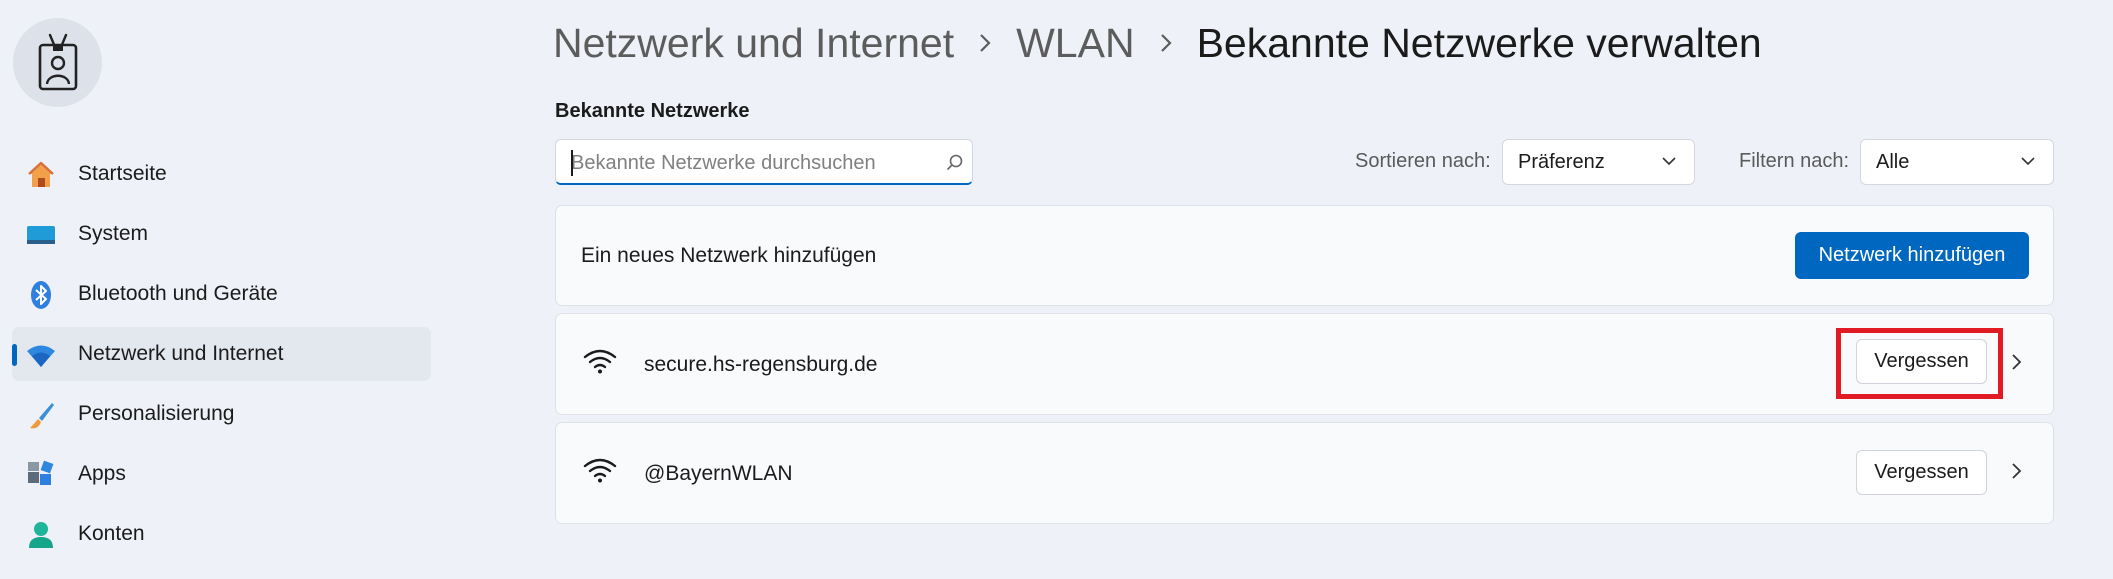 Image resolution: width=2113 pixels, height=579 pixels. Describe the element at coordinates (1957, 162) in the screenshot. I see `filter-dropdown: Alle` at that location.